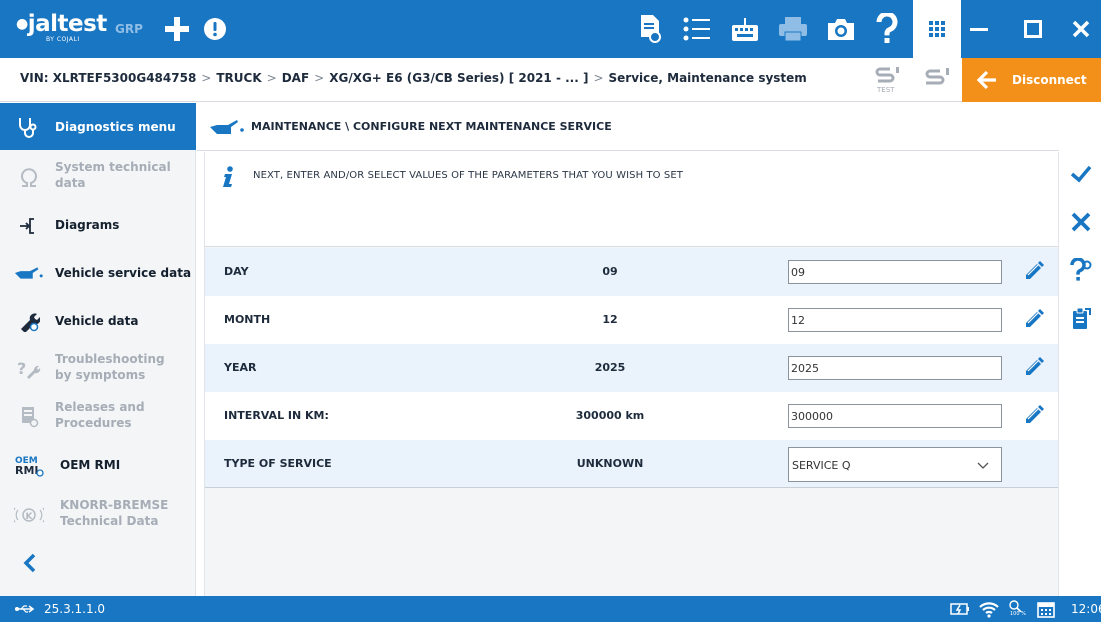  What do you see at coordinates (610, 319) in the screenshot?
I see `current-value: 12` at bounding box center [610, 319].